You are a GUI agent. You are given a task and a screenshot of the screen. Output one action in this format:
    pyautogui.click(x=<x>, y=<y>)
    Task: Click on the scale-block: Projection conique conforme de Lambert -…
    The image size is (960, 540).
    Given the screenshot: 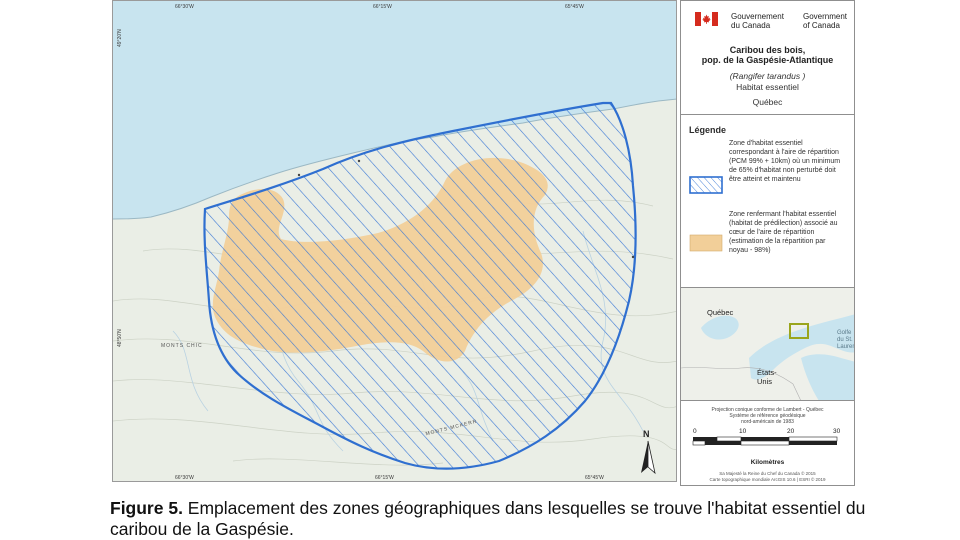 What is the action you would take?
    pyautogui.click(x=767, y=443)
    